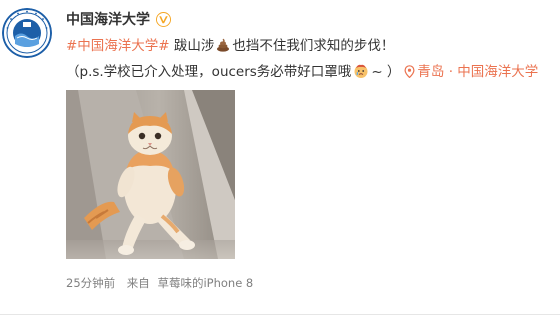  I want to click on author-name-row: 中国海洋大学, so click(118, 19).